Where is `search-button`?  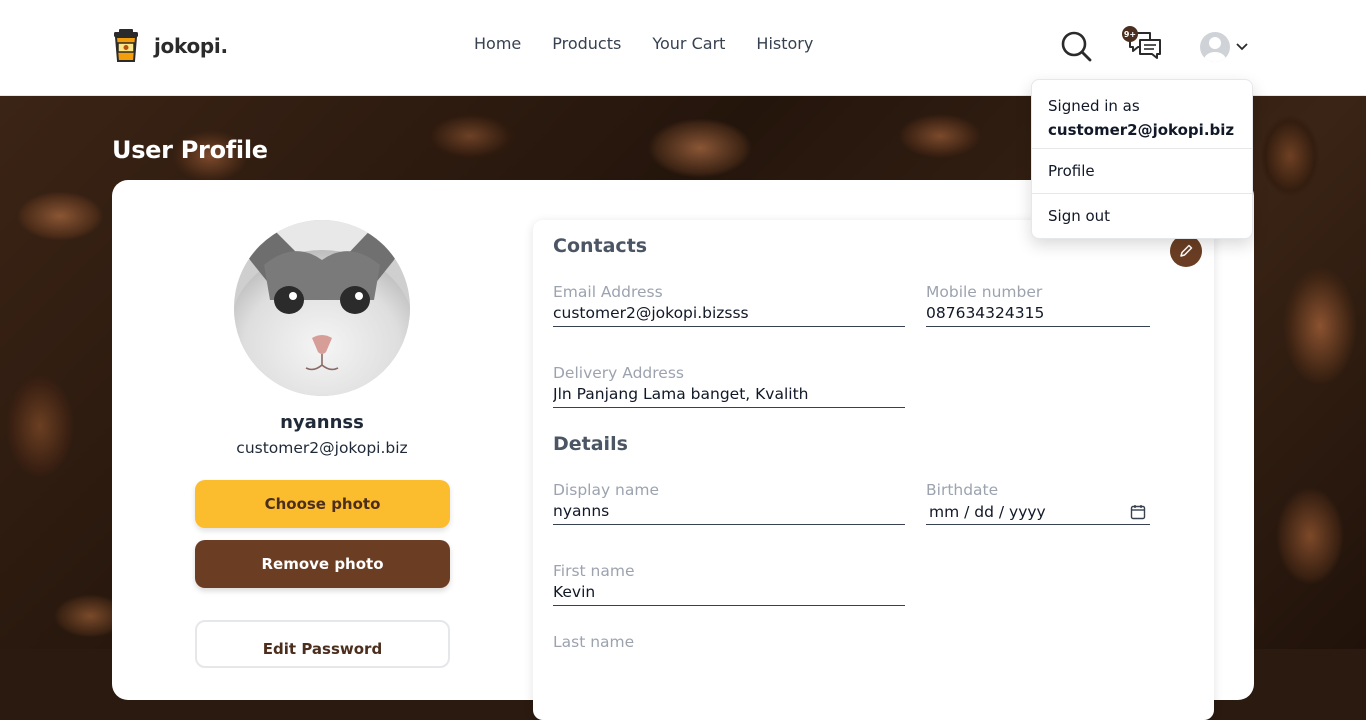
search-button is located at coordinates (1076, 48).